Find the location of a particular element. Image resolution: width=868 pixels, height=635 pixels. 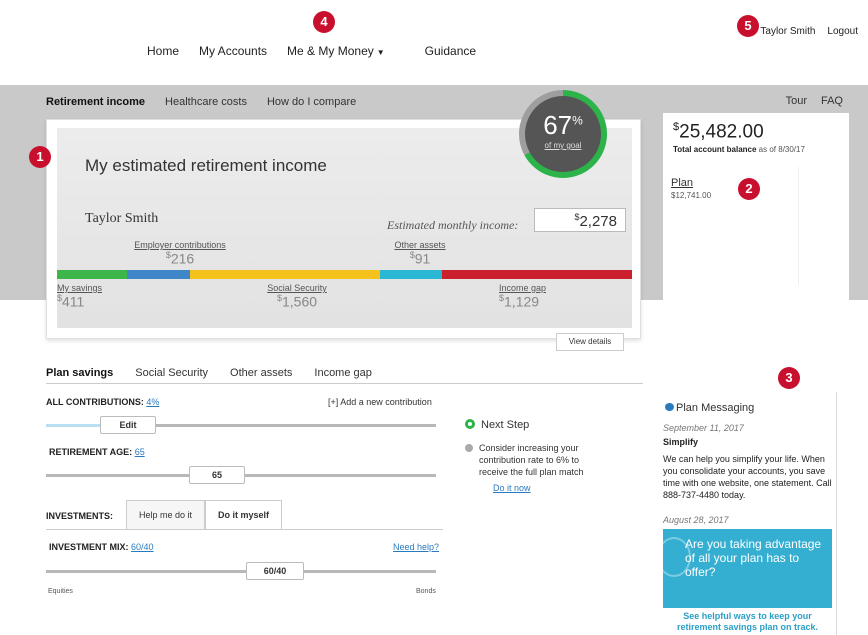

tab-help-me-do-it: Help me do it is located at coordinates (166, 515).